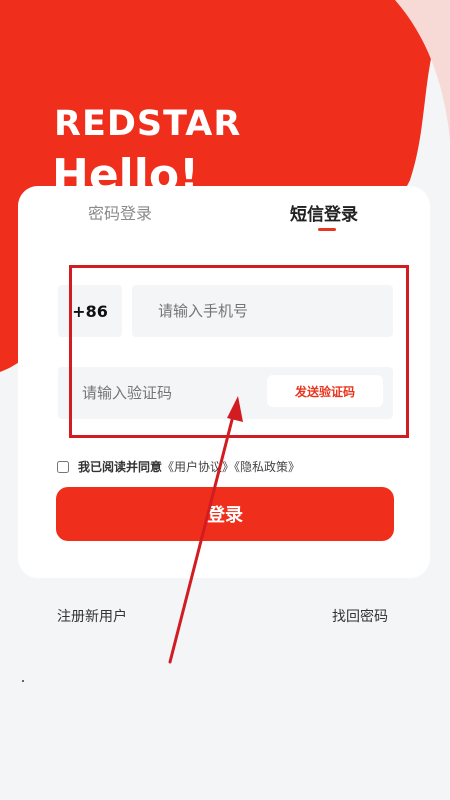 The image size is (450, 800). What do you see at coordinates (120, 212) in the screenshot?
I see `tab-password-login: 密码登录` at bounding box center [120, 212].